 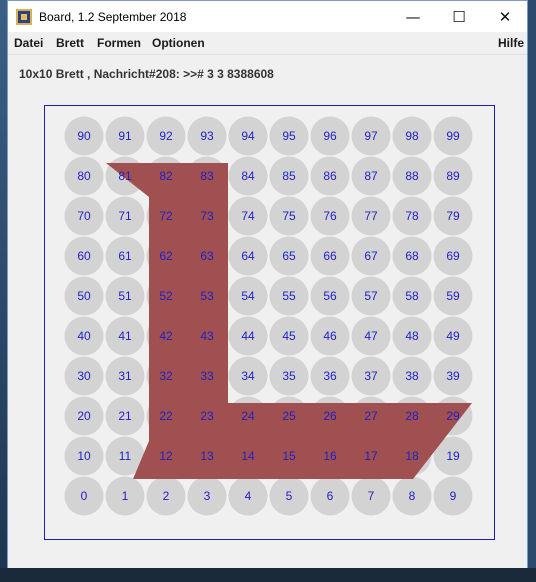 I want to click on cell-label-58: 58, so click(x=412, y=296).